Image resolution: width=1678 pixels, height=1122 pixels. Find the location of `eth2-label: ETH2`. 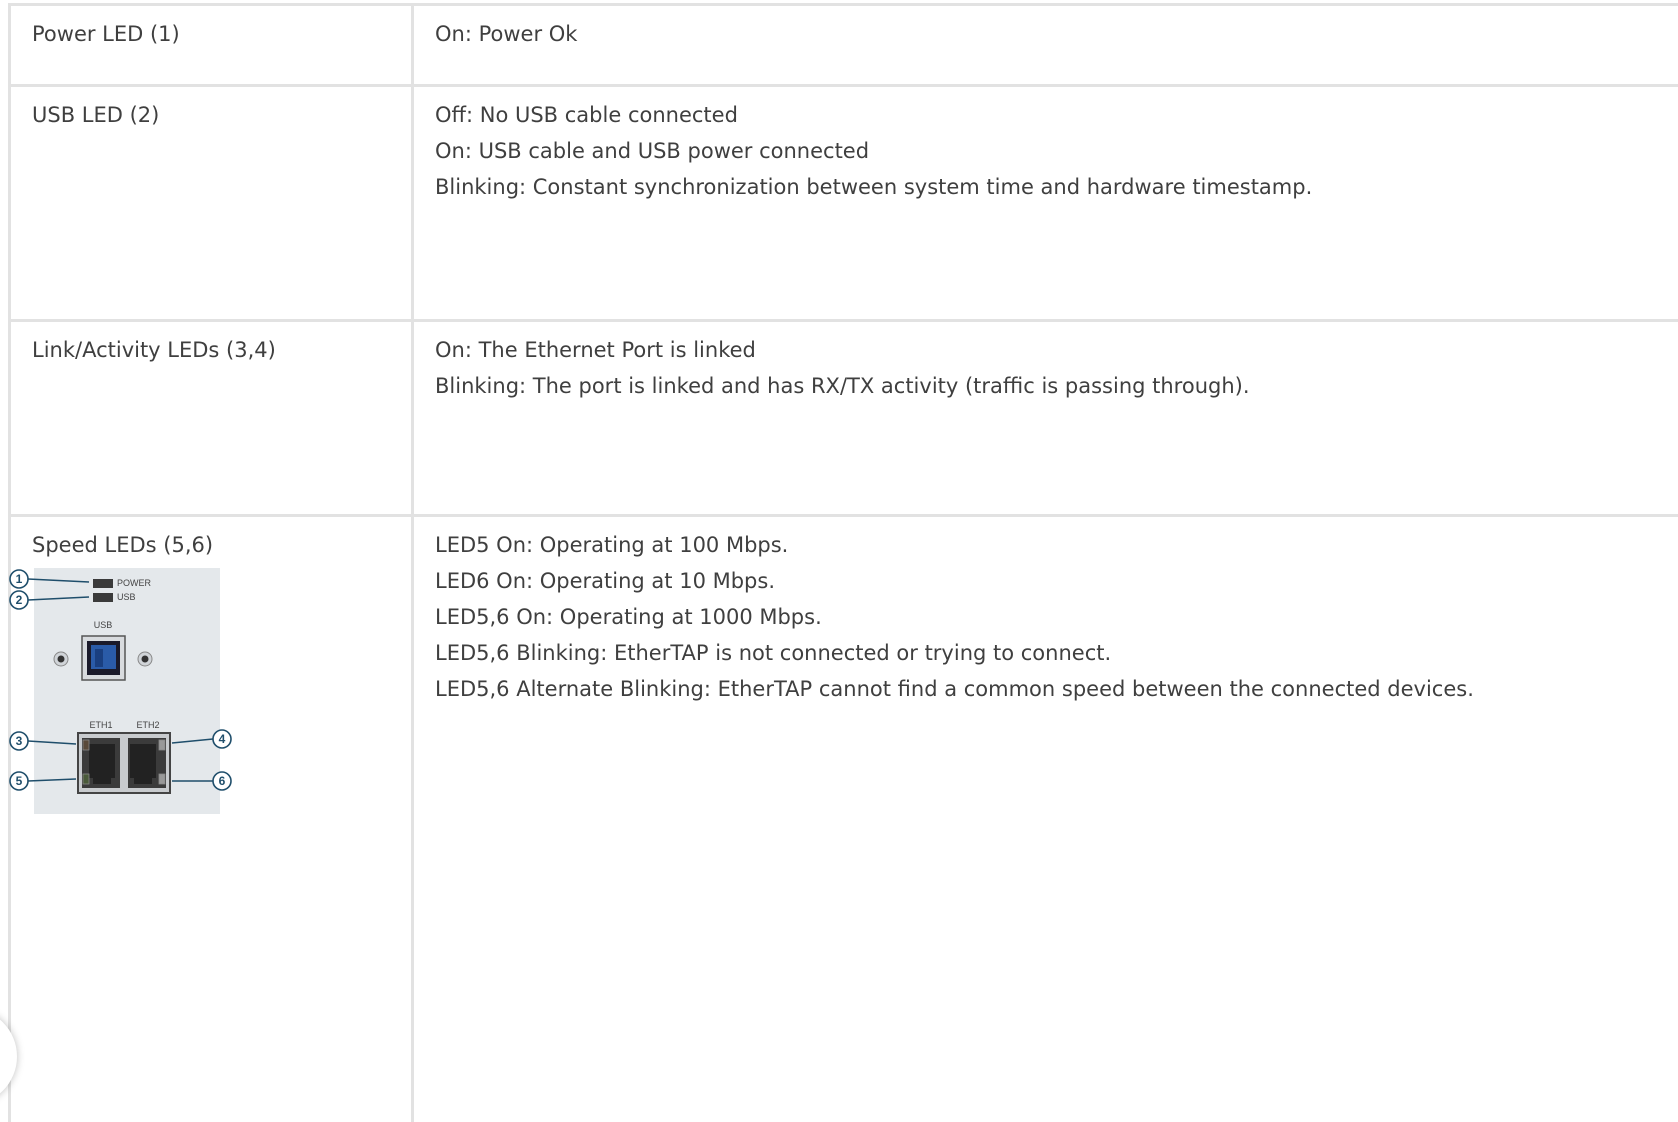

eth2-label: ETH2 is located at coordinates (147, 725).